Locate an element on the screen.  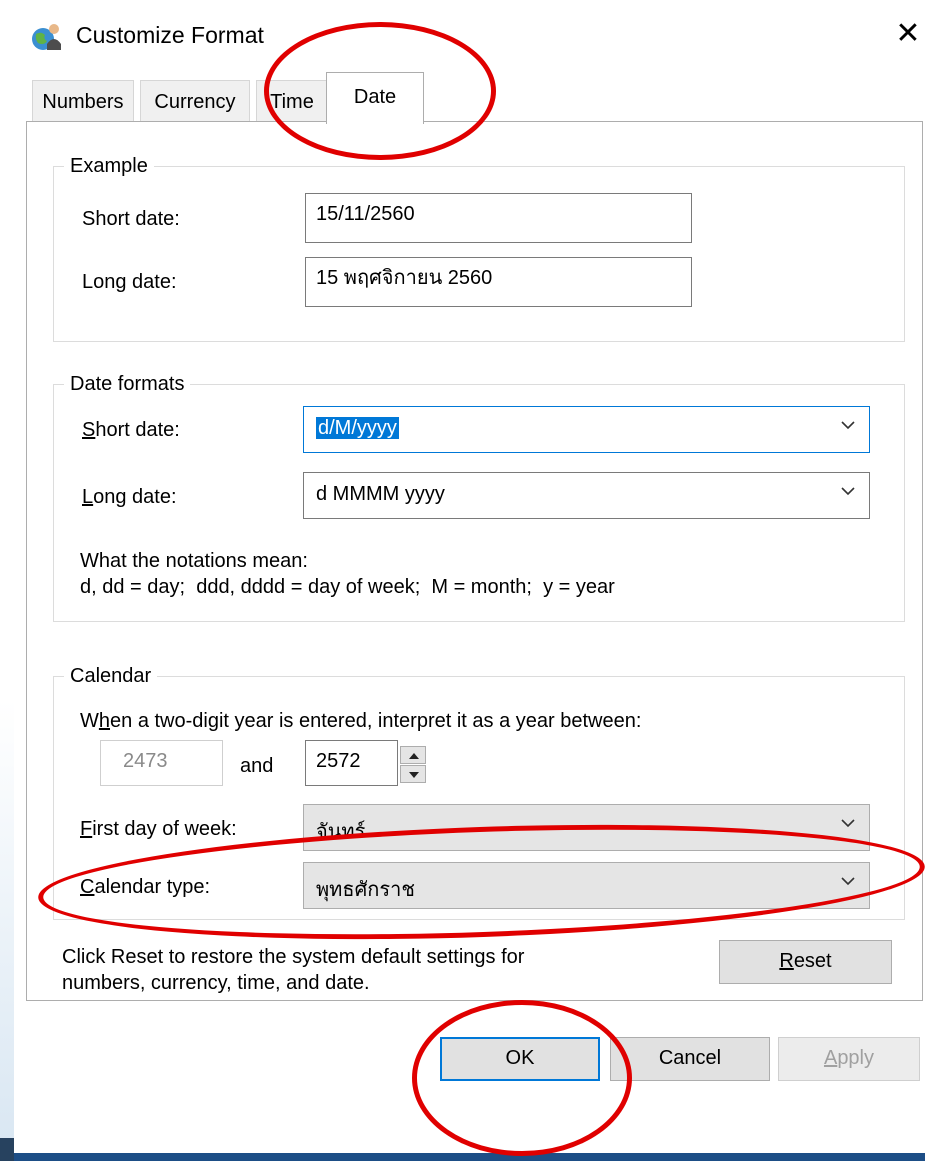
two-digit-year-label-pre: W is located at coordinates (89, 721).